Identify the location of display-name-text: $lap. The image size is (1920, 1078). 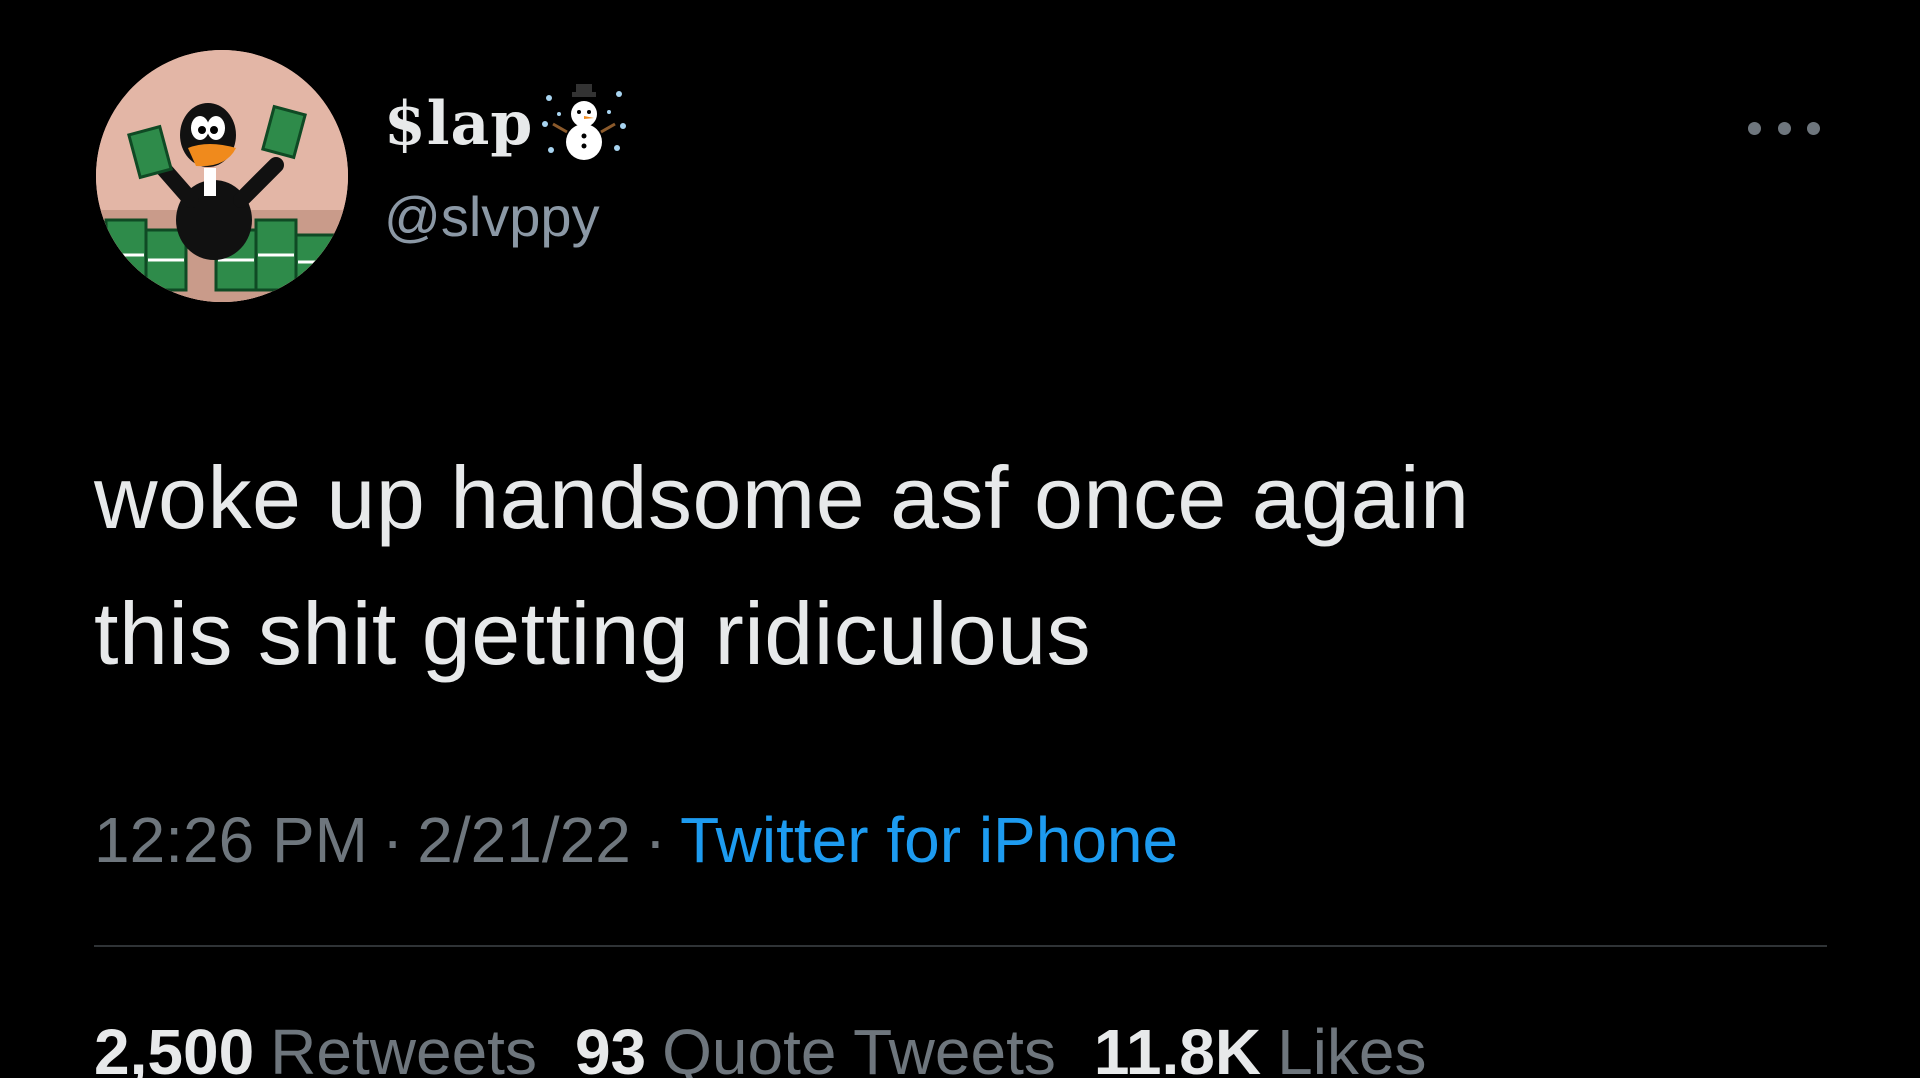
(459, 124).